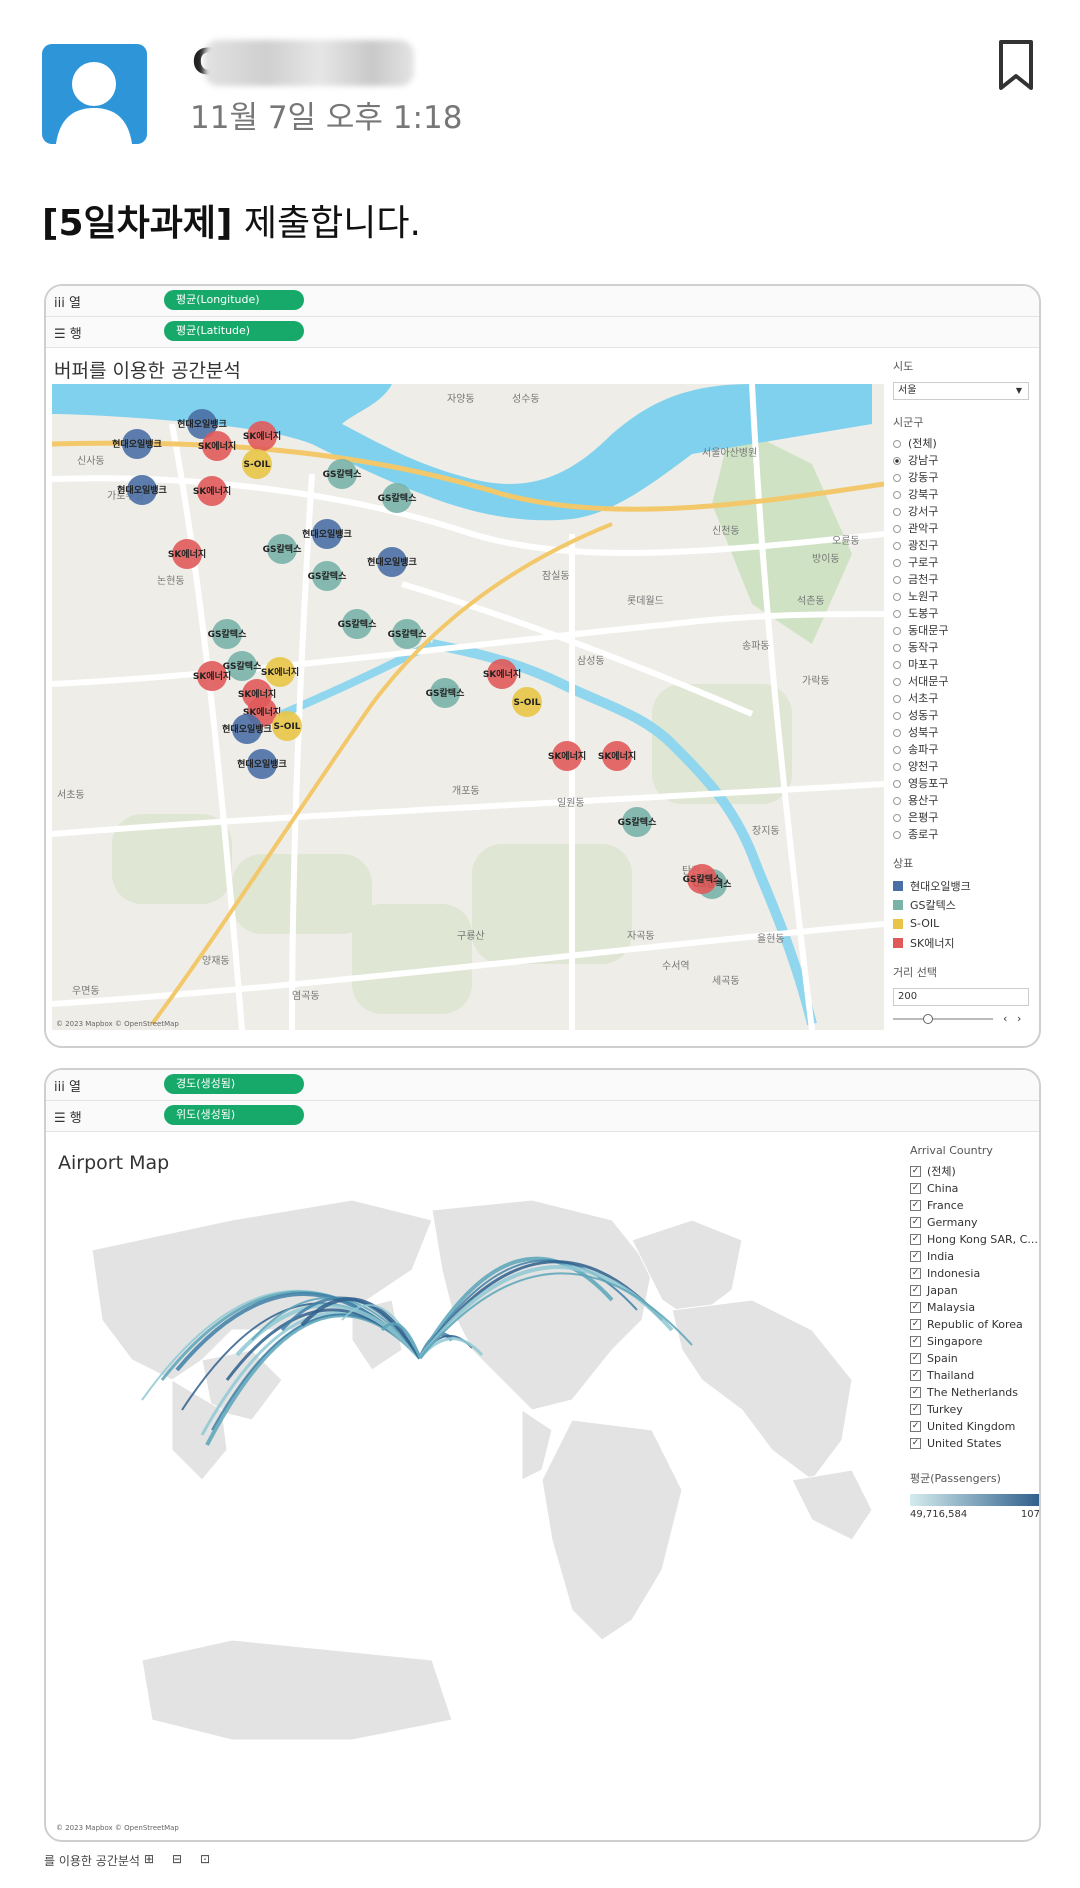  I want to click on sigungu-option: 도봉구, so click(963, 613).